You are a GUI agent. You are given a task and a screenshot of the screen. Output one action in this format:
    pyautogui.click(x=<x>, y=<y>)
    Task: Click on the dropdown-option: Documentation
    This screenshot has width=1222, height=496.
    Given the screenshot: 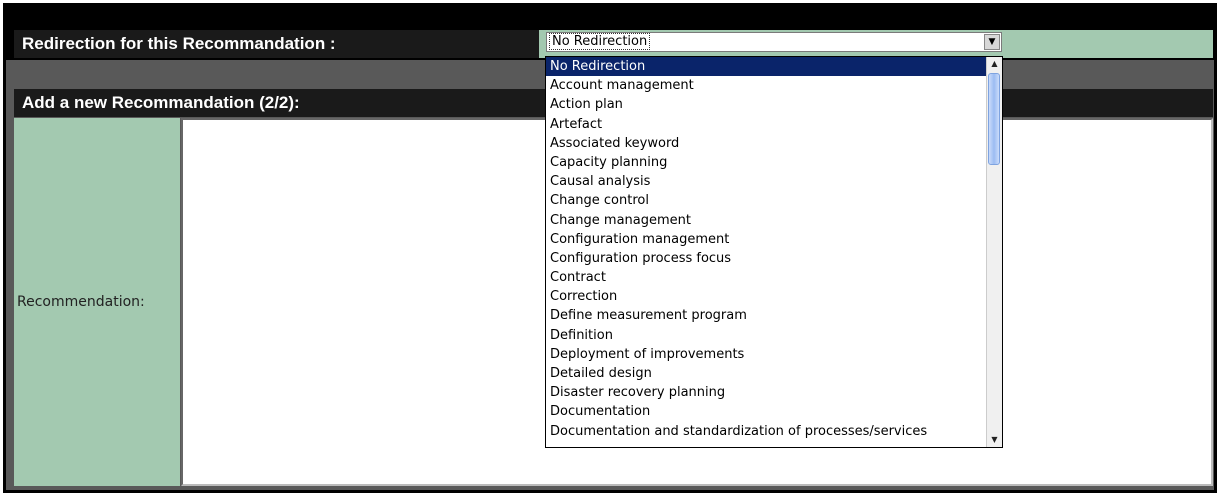 What is the action you would take?
    pyautogui.click(x=766, y=411)
    